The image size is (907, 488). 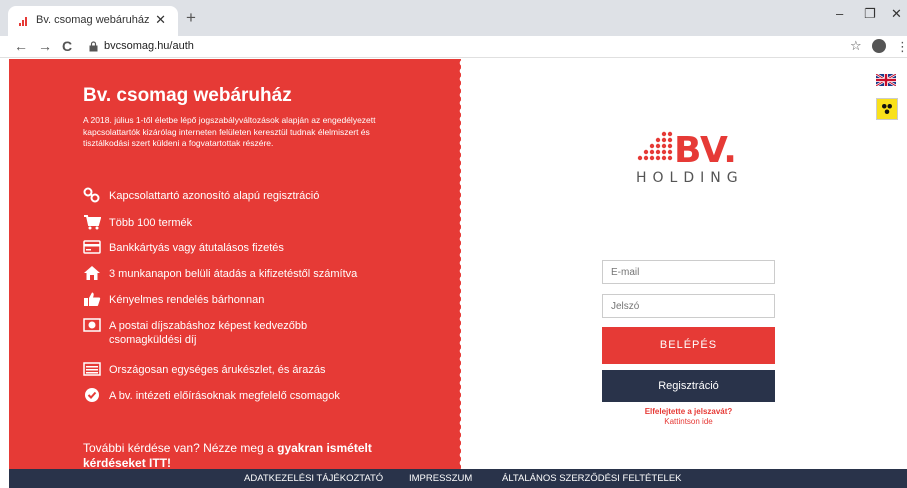 What do you see at coordinates (887, 109) in the screenshot?
I see `accessibility-icon` at bounding box center [887, 109].